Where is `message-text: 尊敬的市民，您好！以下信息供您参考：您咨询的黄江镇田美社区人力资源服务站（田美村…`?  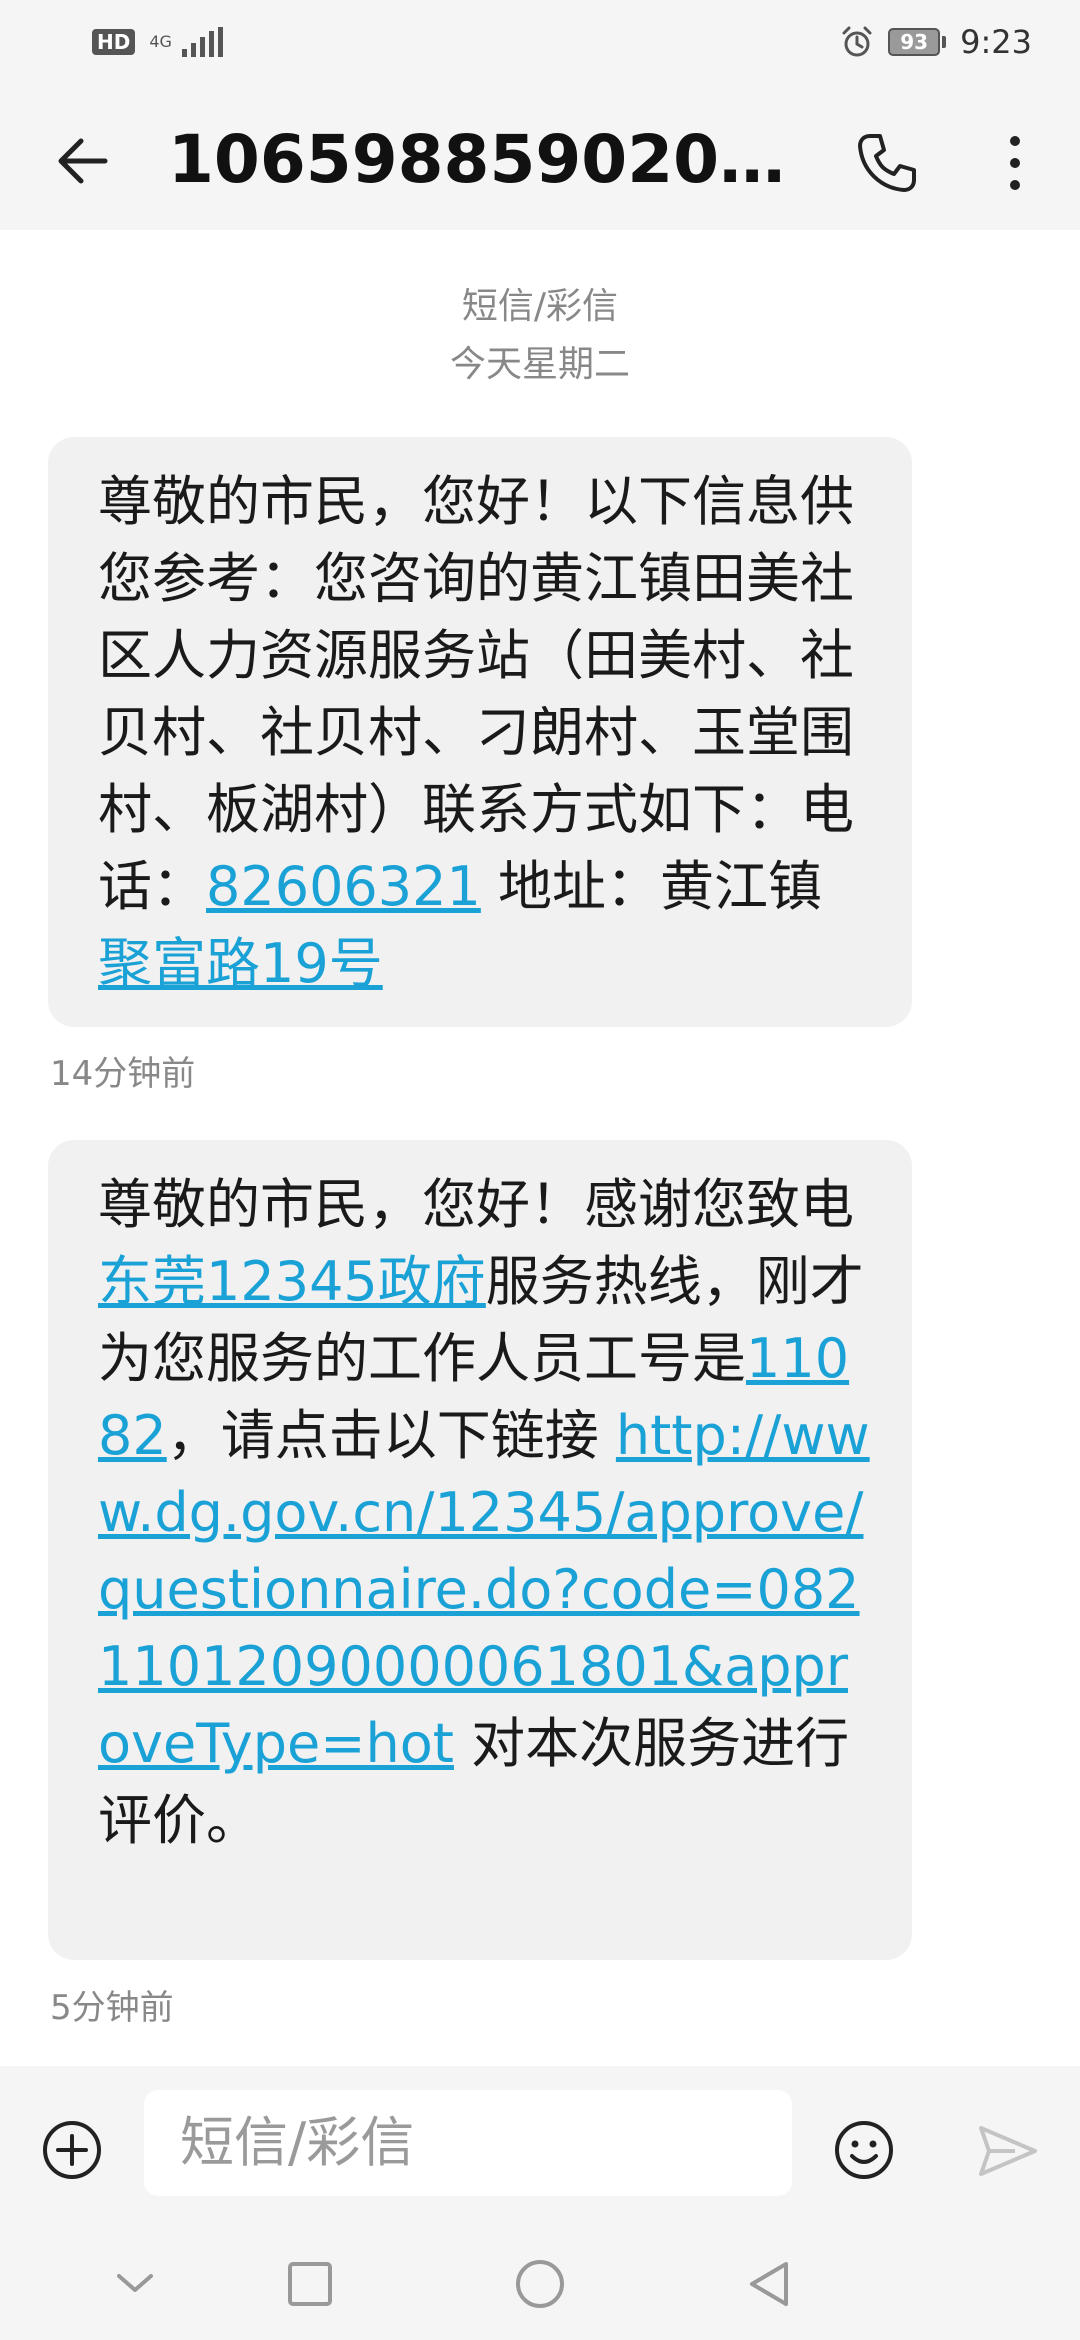
message-text: 尊敬的市民，您好！以下信息供您参考：您咨询的黄江镇田美社区人力资源服务站（田美村… is located at coordinates (476, 694).